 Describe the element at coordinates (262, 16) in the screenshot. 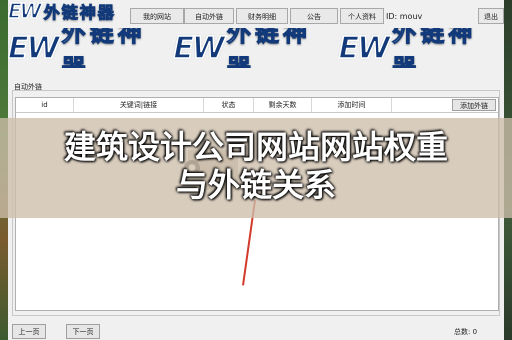

I see `menu-finance: 财务明细` at that location.